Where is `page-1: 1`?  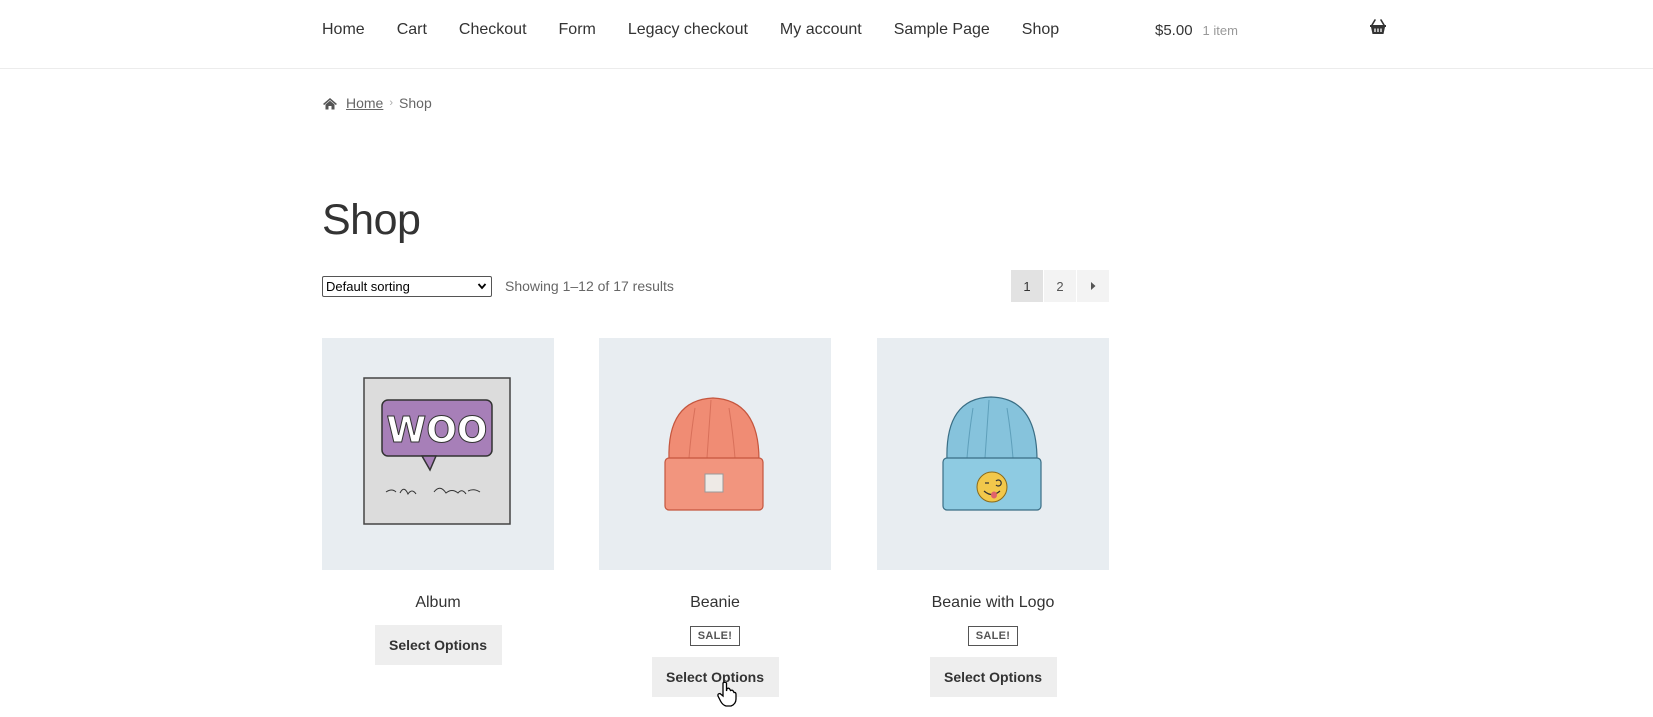
page-1: 1 is located at coordinates (1027, 286).